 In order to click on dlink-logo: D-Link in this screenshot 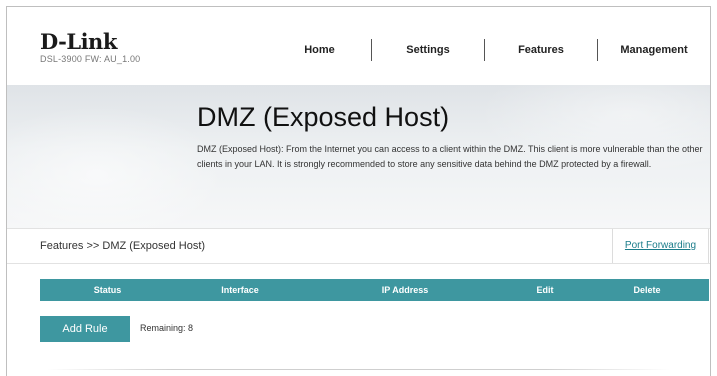, I will do `click(78, 41)`.